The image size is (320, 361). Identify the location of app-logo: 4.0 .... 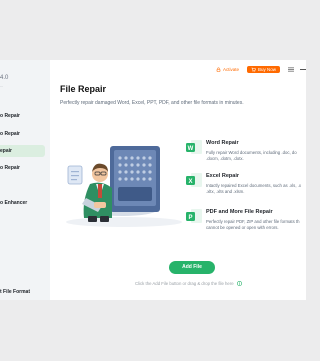
(4, 82).